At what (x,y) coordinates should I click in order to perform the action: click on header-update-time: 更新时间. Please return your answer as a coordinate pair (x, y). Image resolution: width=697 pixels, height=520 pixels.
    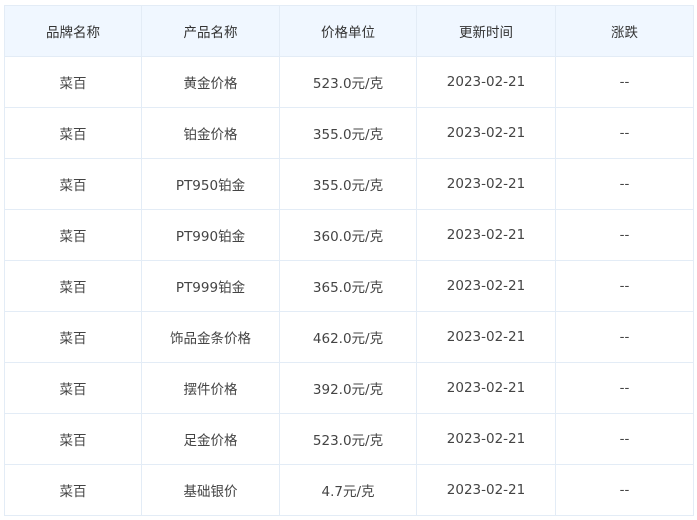
    Looking at the image, I should click on (486, 31).